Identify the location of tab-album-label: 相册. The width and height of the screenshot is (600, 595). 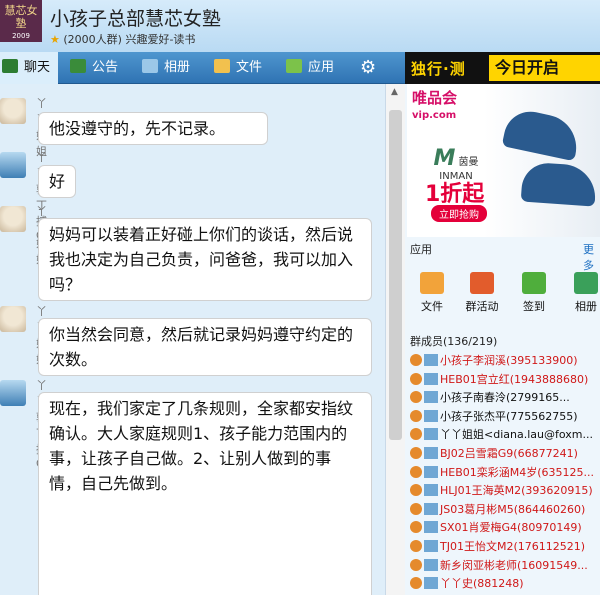
(177, 67).